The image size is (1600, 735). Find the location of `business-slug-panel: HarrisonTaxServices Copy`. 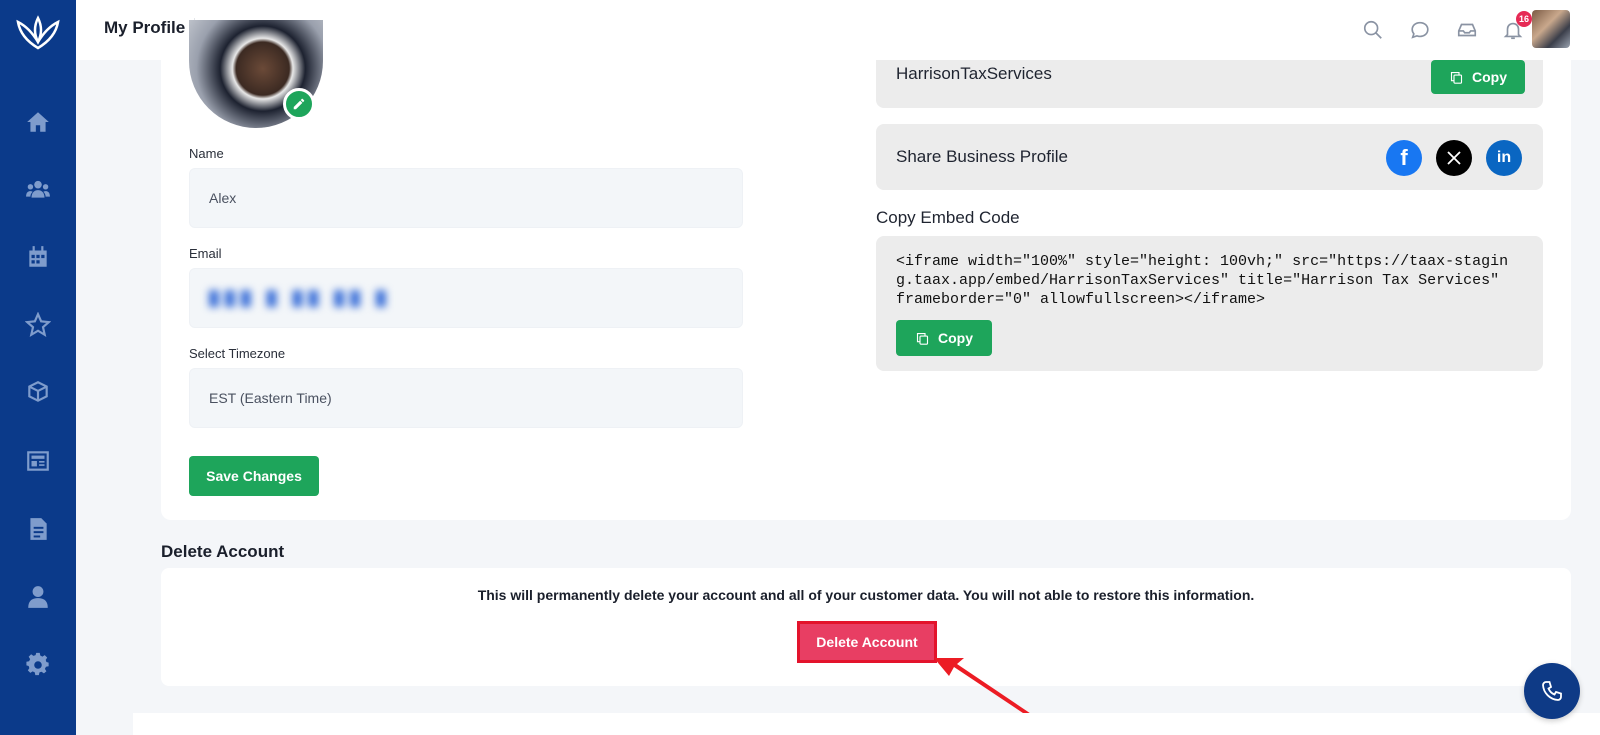

business-slug-panel: HarrisonTaxServices Copy is located at coordinates (1209, 84).